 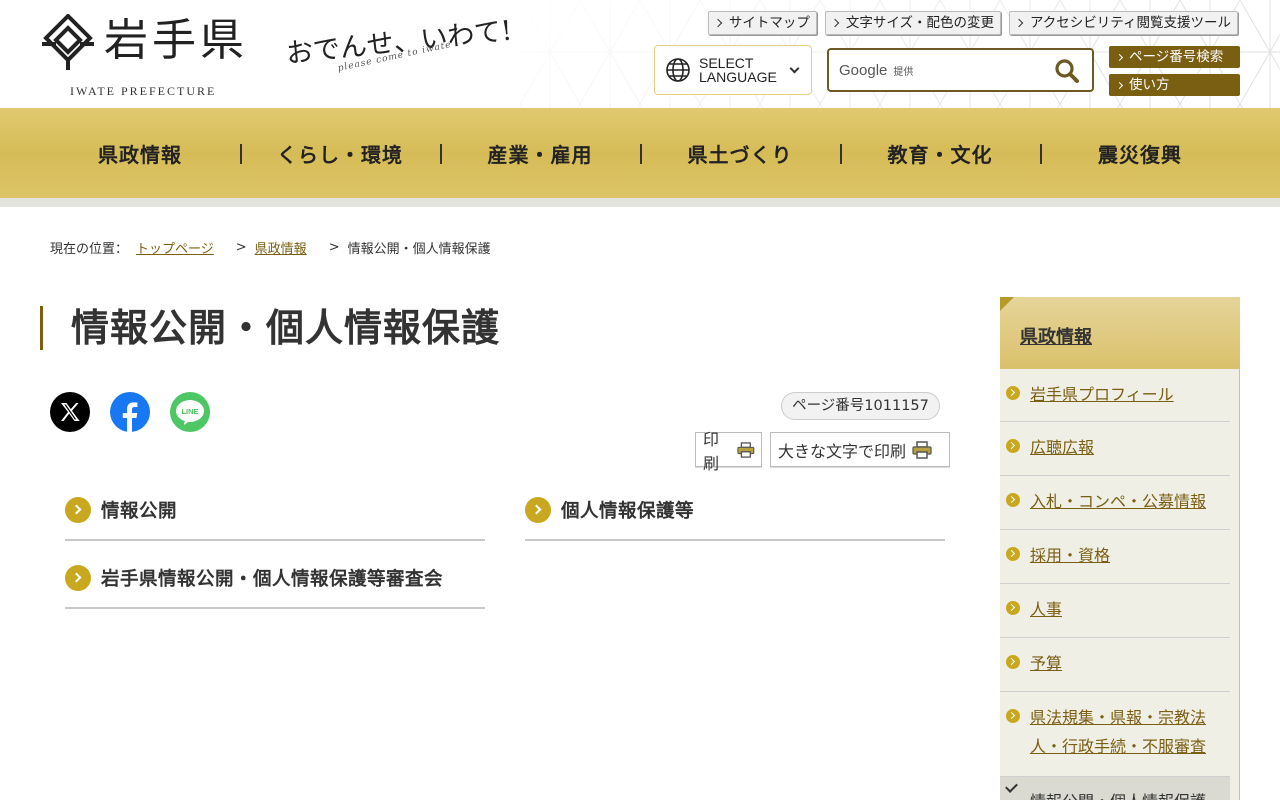 I want to click on sidebar-item-budget: 予算, so click(x=1115, y=665).